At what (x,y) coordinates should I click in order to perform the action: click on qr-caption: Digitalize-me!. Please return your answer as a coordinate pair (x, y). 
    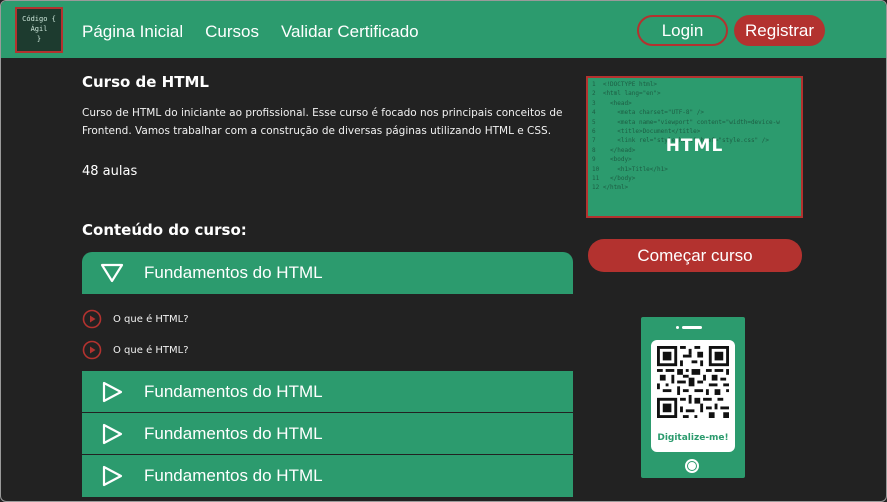
    Looking at the image, I should click on (693, 438).